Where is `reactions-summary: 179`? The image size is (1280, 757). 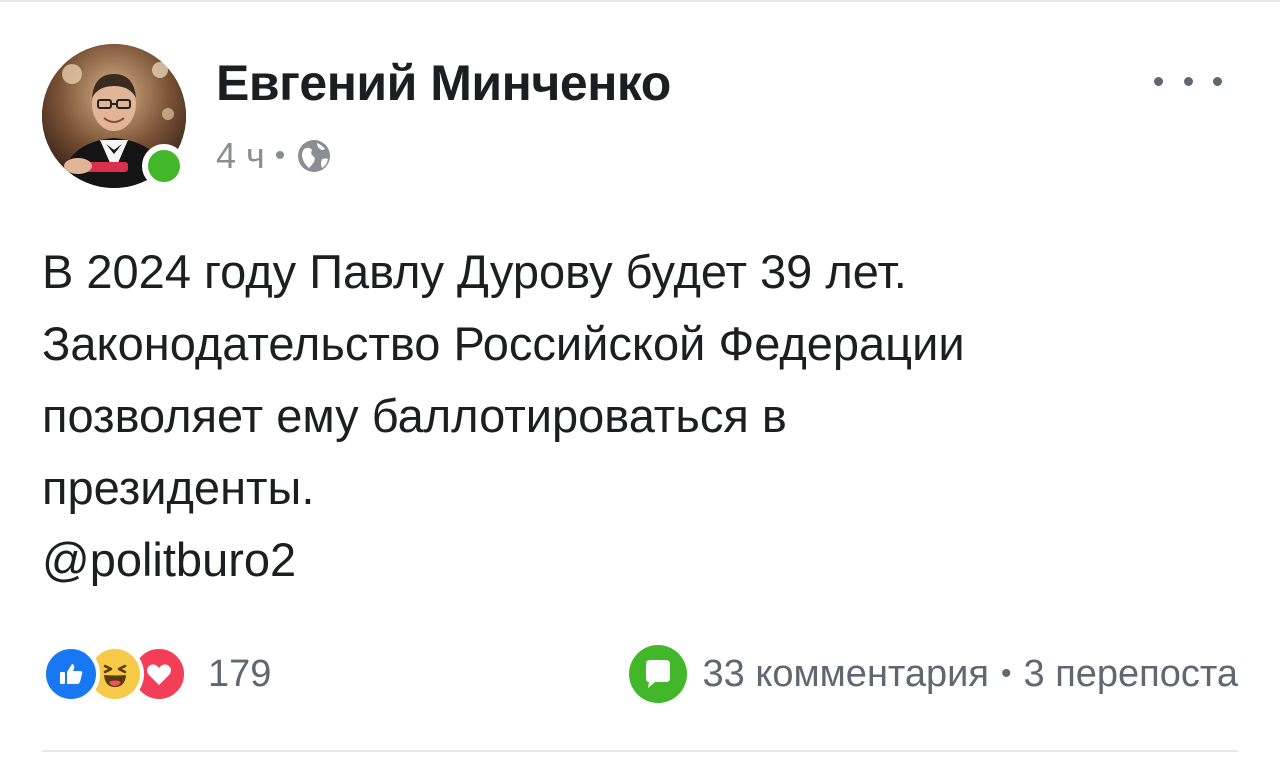 reactions-summary: 179 is located at coordinates (156, 674).